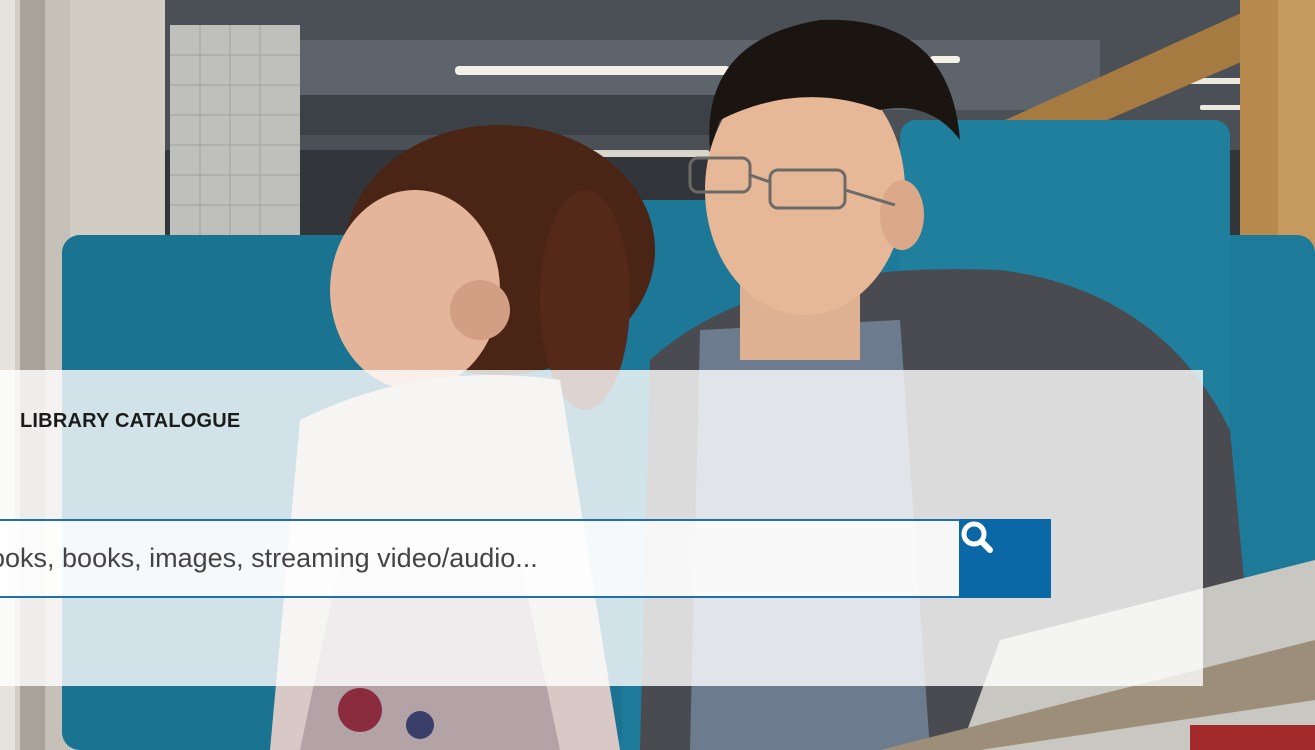 The image size is (1315, 750). I want to click on search-icon, so click(977, 537).